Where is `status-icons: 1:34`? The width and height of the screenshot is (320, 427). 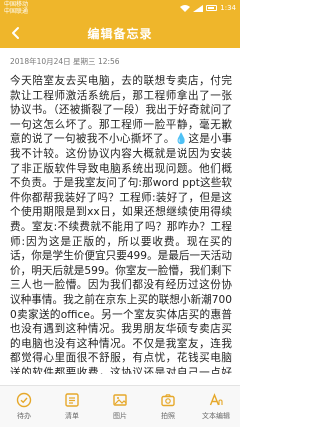 status-icons: 1:34 is located at coordinates (208, 8).